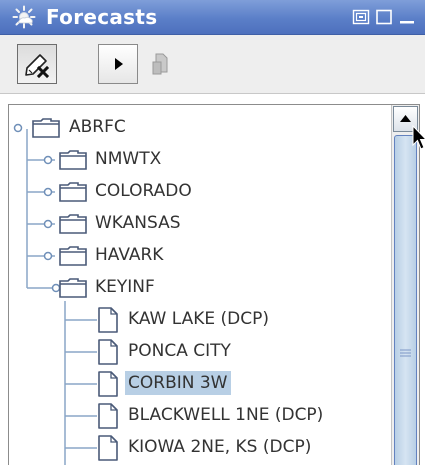 The width and height of the screenshot is (425, 465). I want to click on vertical-scrollbar, so click(405, 285).